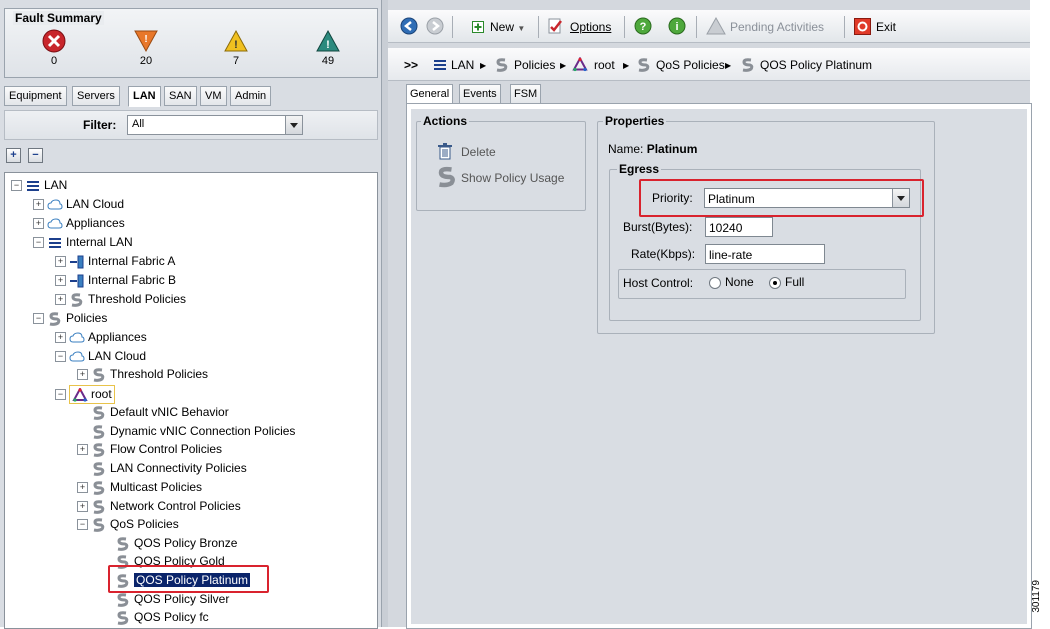 The width and height of the screenshot is (1050, 629). I want to click on breadcrumb-qos-policies: QoS Policies, so click(690, 65).